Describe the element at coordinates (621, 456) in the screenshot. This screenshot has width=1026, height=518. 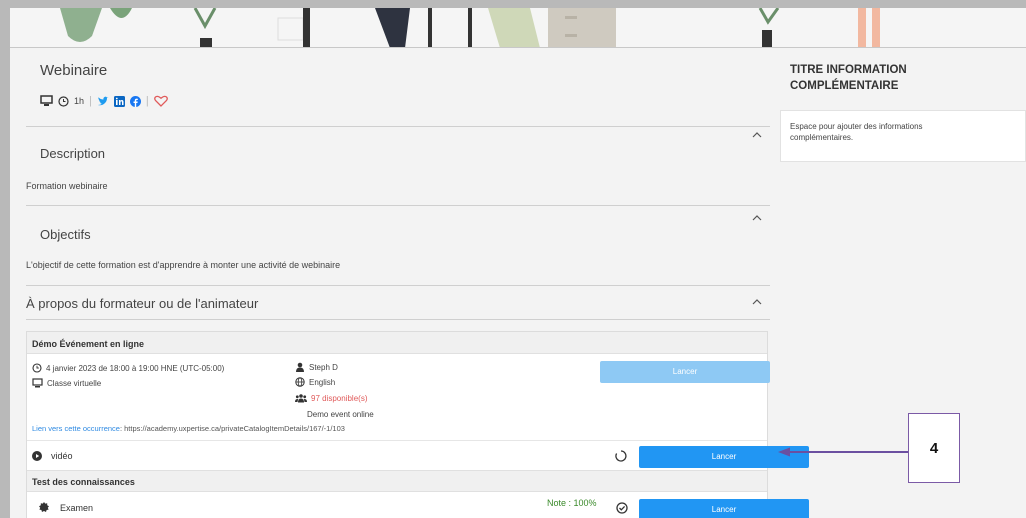
I see `spinner-icon` at that location.